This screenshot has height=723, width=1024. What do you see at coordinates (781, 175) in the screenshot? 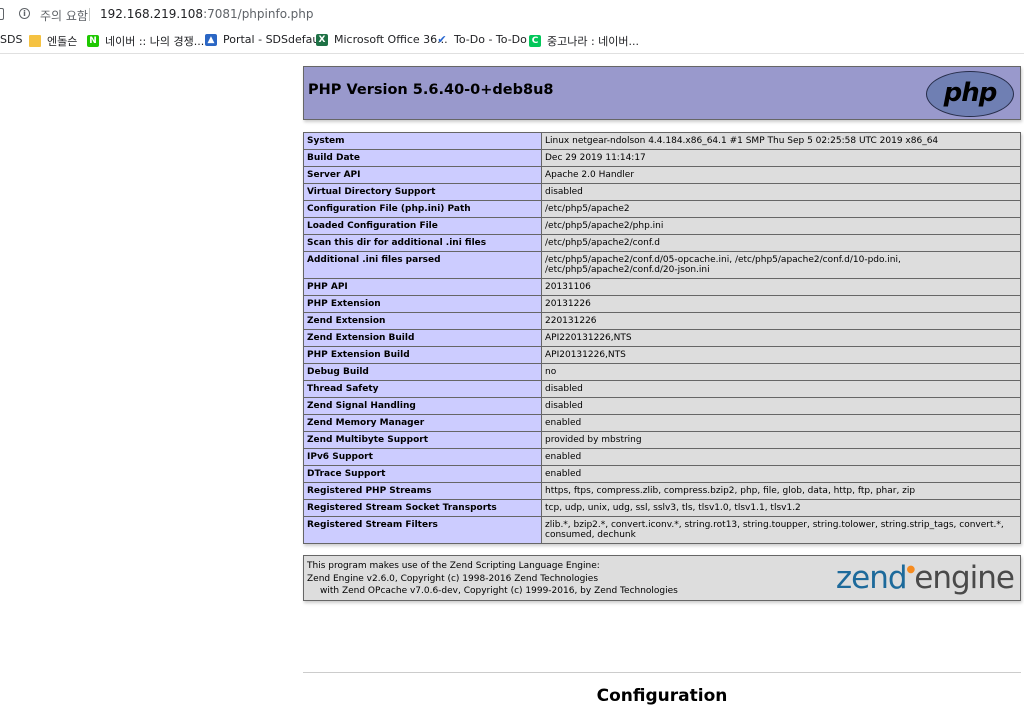
I see `info-value: Apache 2.0 Handler` at bounding box center [781, 175].